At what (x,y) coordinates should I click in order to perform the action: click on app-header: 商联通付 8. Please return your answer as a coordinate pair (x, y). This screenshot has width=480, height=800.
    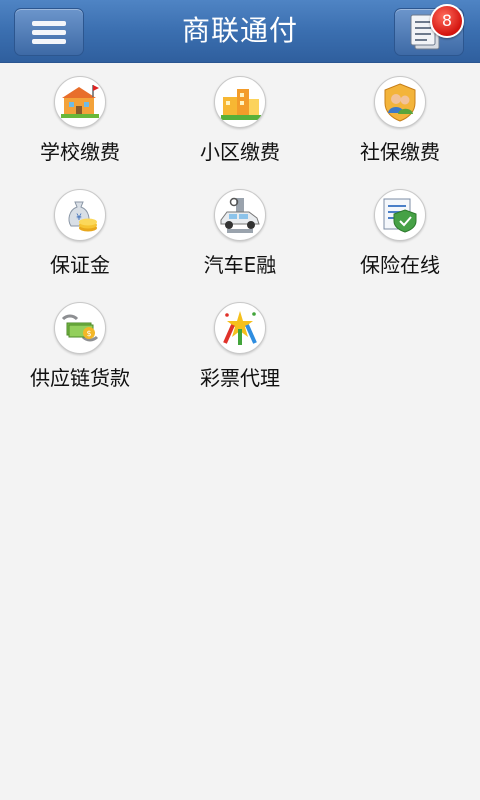
    Looking at the image, I should click on (240, 31).